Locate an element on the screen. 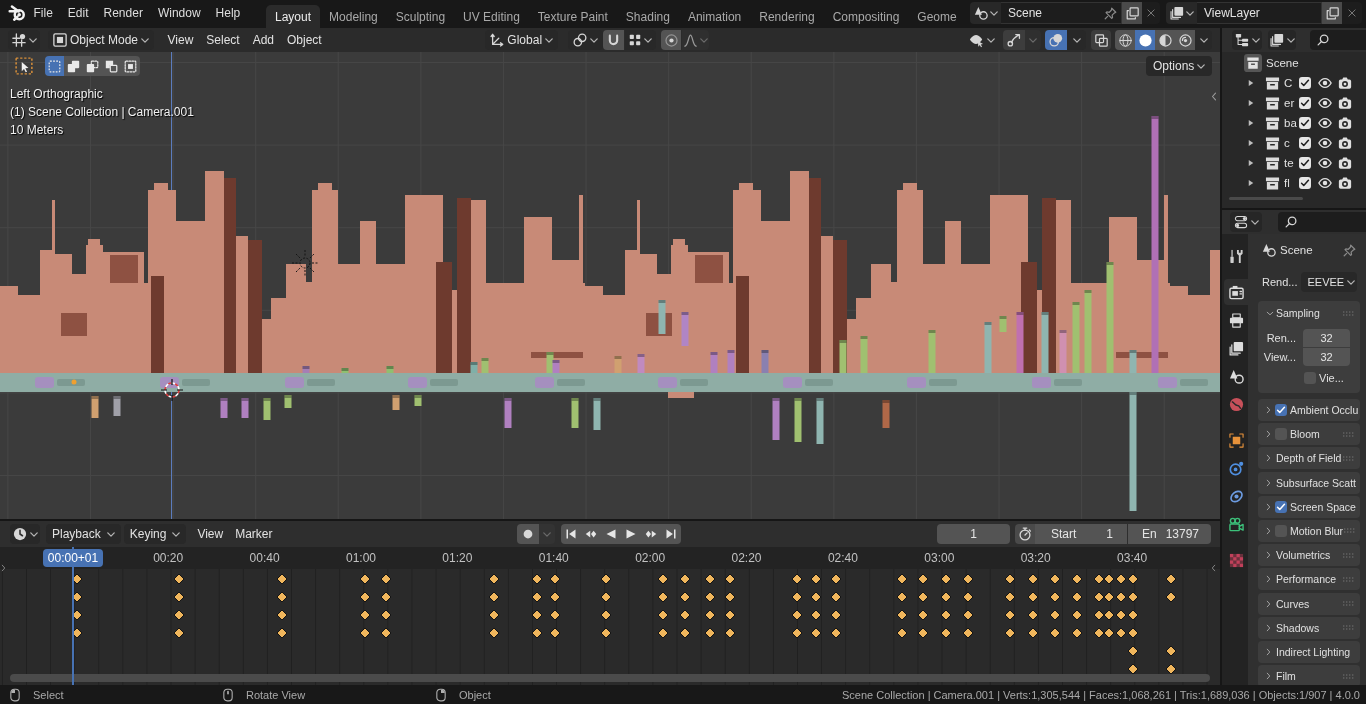  view-layer-browse-button is located at coordinates (1181, 13).